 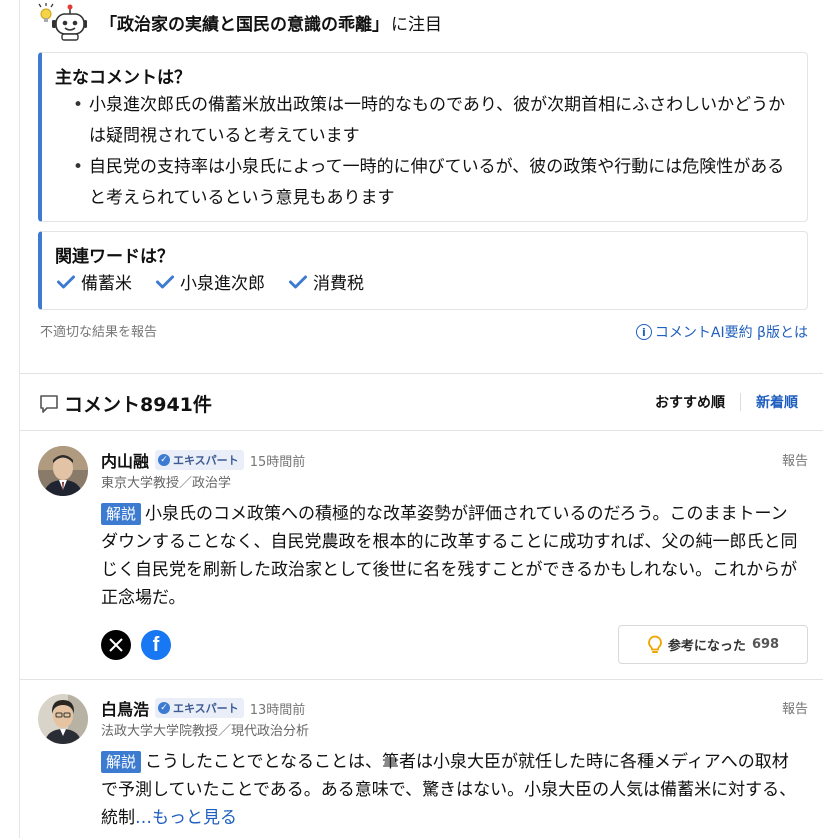 I want to click on related-word-label: 備蓄米, so click(x=106, y=284).